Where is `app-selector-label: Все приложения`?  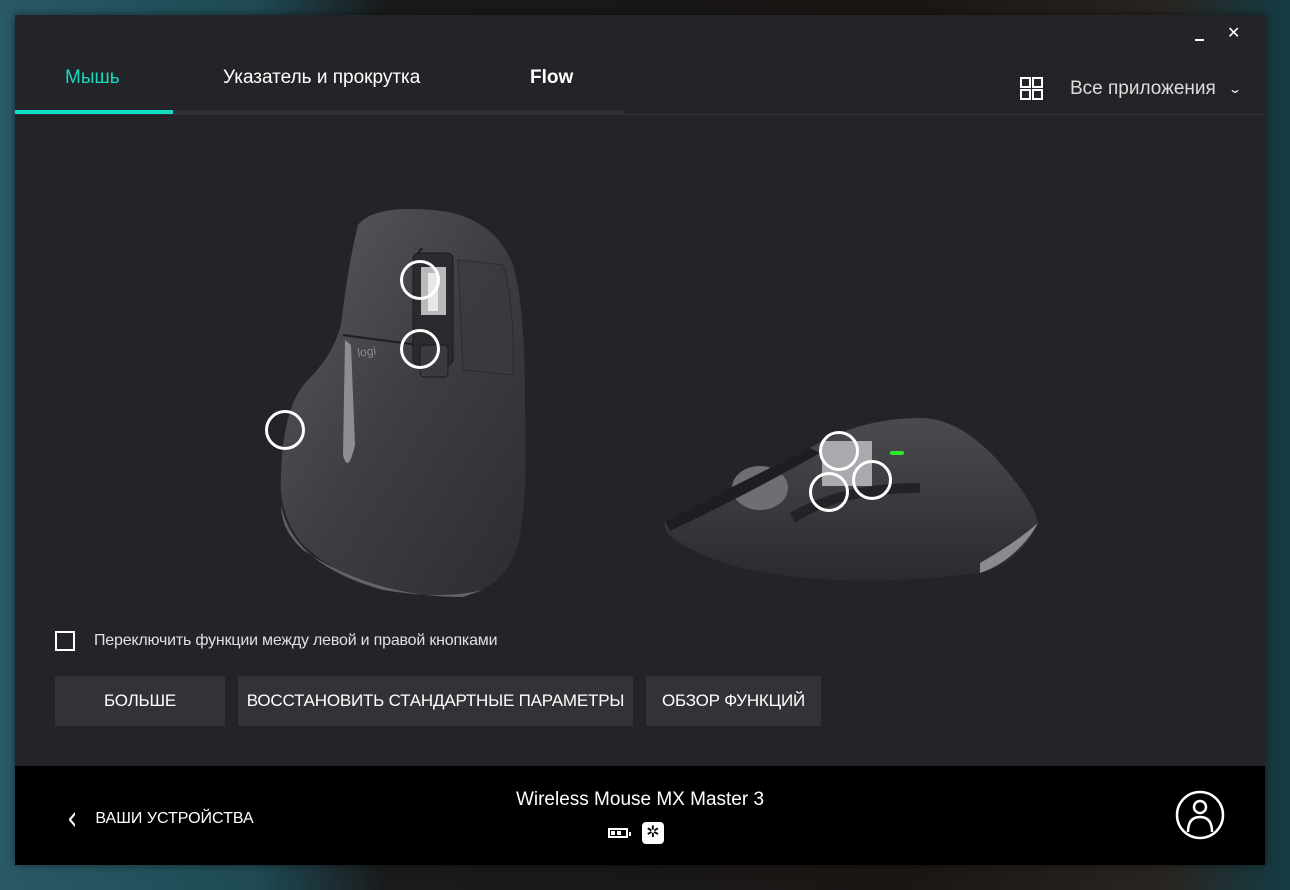
app-selector-label: Все приложения is located at coordinates (1143, 88).